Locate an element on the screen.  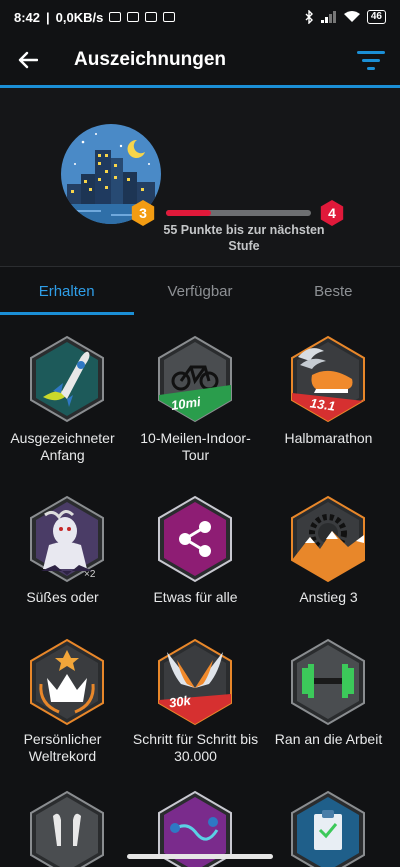
earbuds-icon is located at coordinates (67, 828).